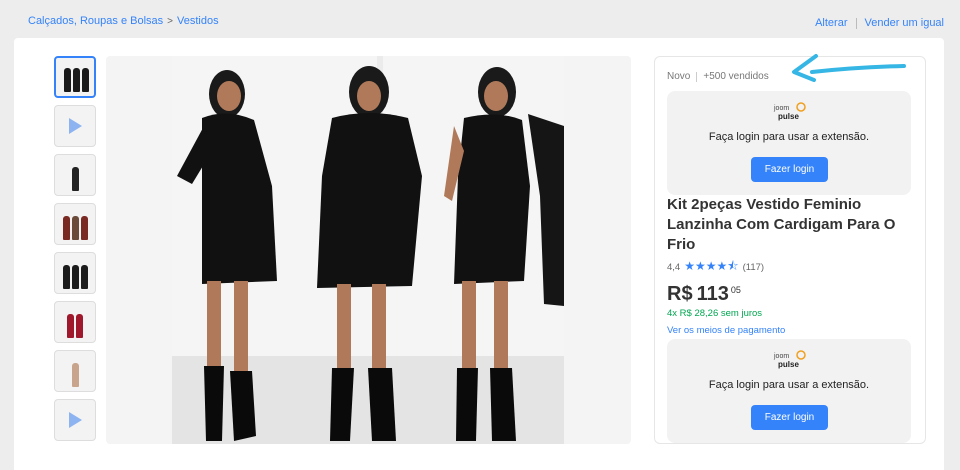 The height and width of the screenshot is (470, 960). I want to click on breadcrumb-item-subcategory: Vestidos, so click(198, 21).